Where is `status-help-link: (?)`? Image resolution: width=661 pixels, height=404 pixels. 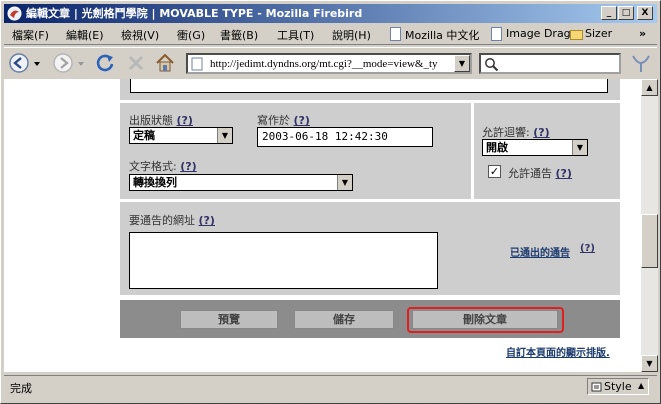
status-help-link: (?) is located at coordinates (185, 120).